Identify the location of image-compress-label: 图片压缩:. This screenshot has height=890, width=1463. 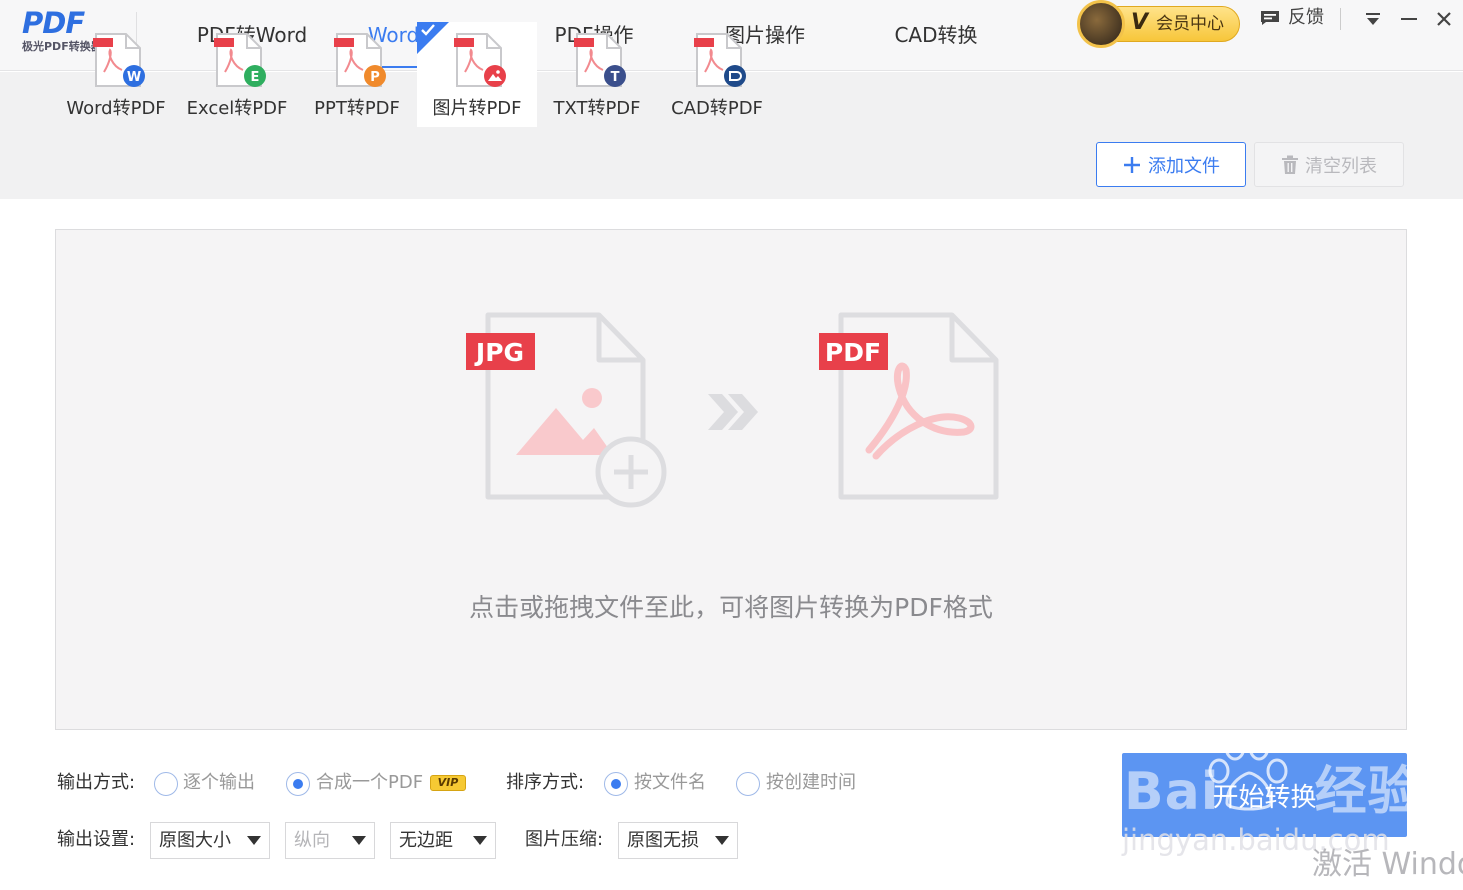
(564, 839).